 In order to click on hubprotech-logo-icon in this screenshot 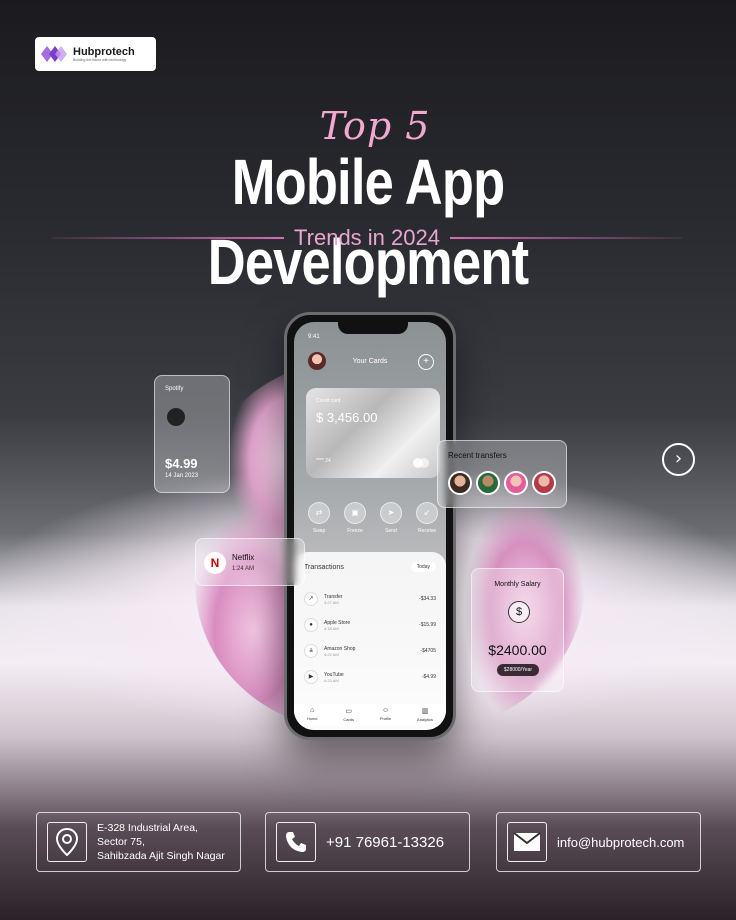, I will do `click(54, 54)`.